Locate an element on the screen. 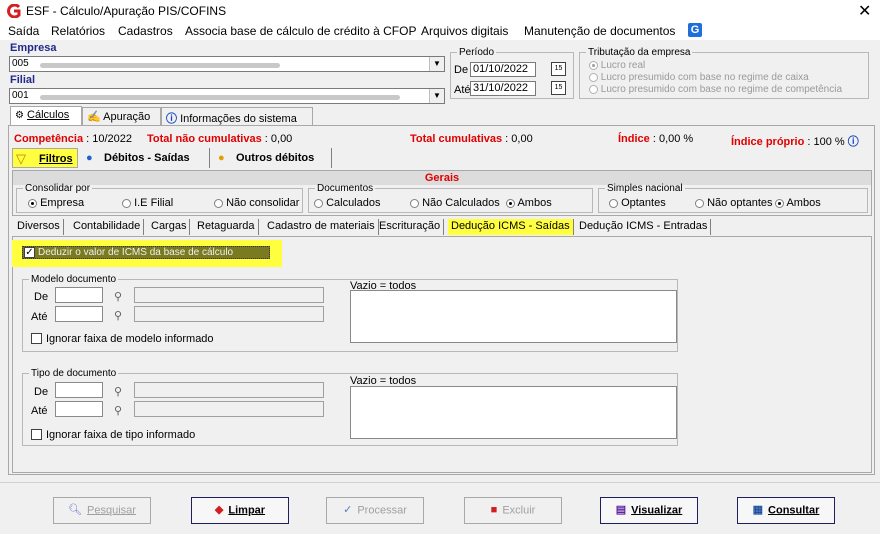 Image resolution: width=880 pixels, height=534 pixels. table-icon: ▦ is located at coordinates (758, 510).